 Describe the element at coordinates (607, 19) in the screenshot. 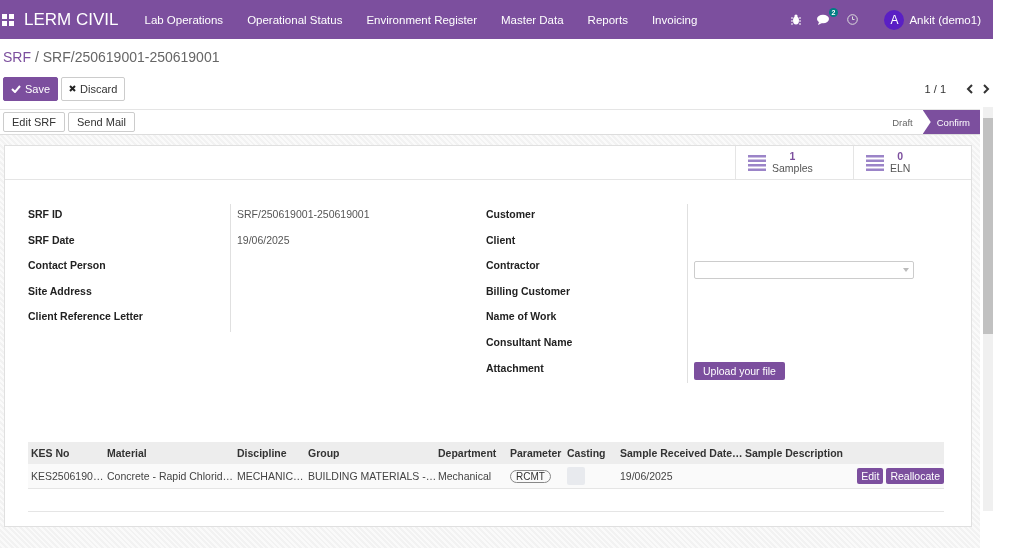

I see `nav-menu-item: Reports` at that location.